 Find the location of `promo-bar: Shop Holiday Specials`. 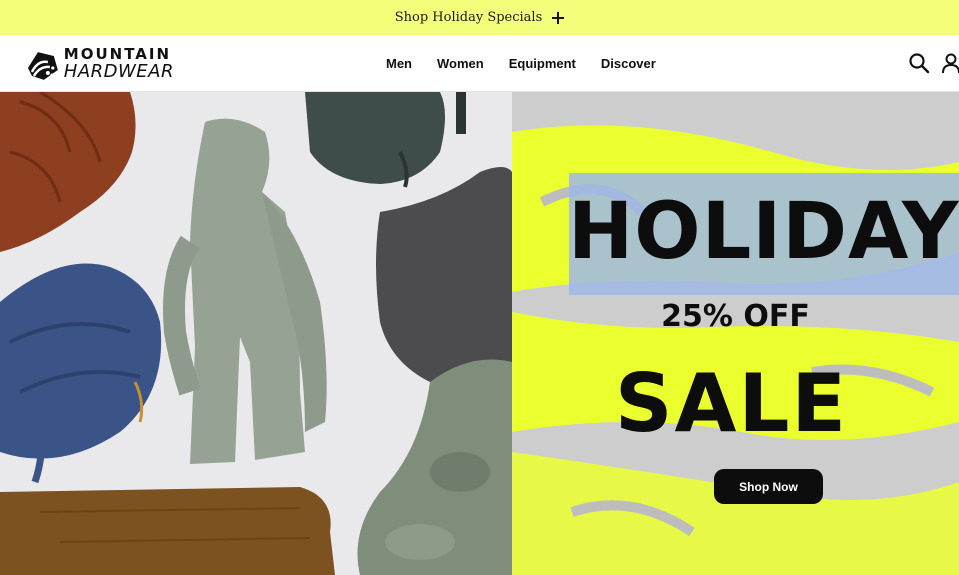

promo-bar: Shop Holiday Specials is located at coordinates (479, 17).